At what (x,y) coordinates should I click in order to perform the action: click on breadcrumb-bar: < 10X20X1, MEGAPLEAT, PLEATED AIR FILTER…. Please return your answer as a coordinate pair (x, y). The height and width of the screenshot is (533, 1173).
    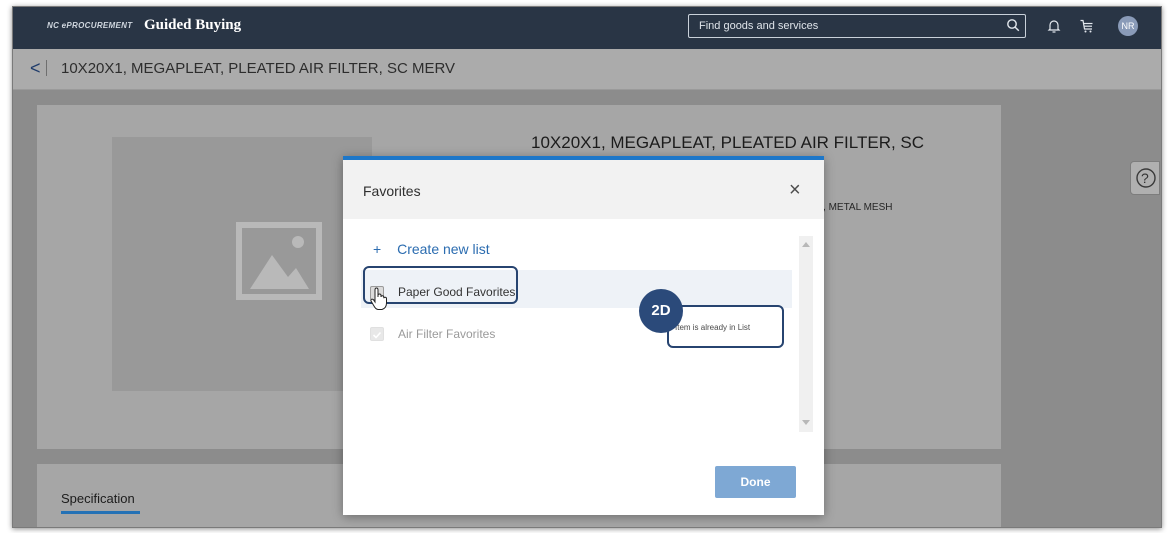
    Looking at the image, I should click on (587, 69).